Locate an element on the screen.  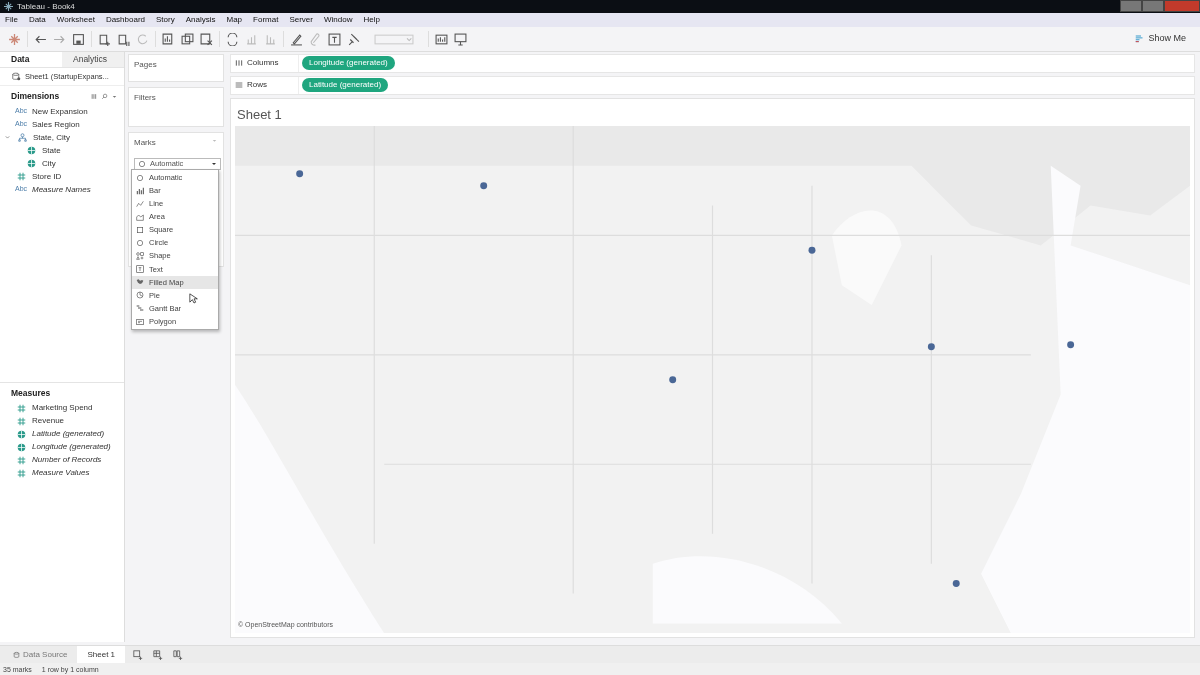
columns-view-icon is located at coordinates (94, 97).